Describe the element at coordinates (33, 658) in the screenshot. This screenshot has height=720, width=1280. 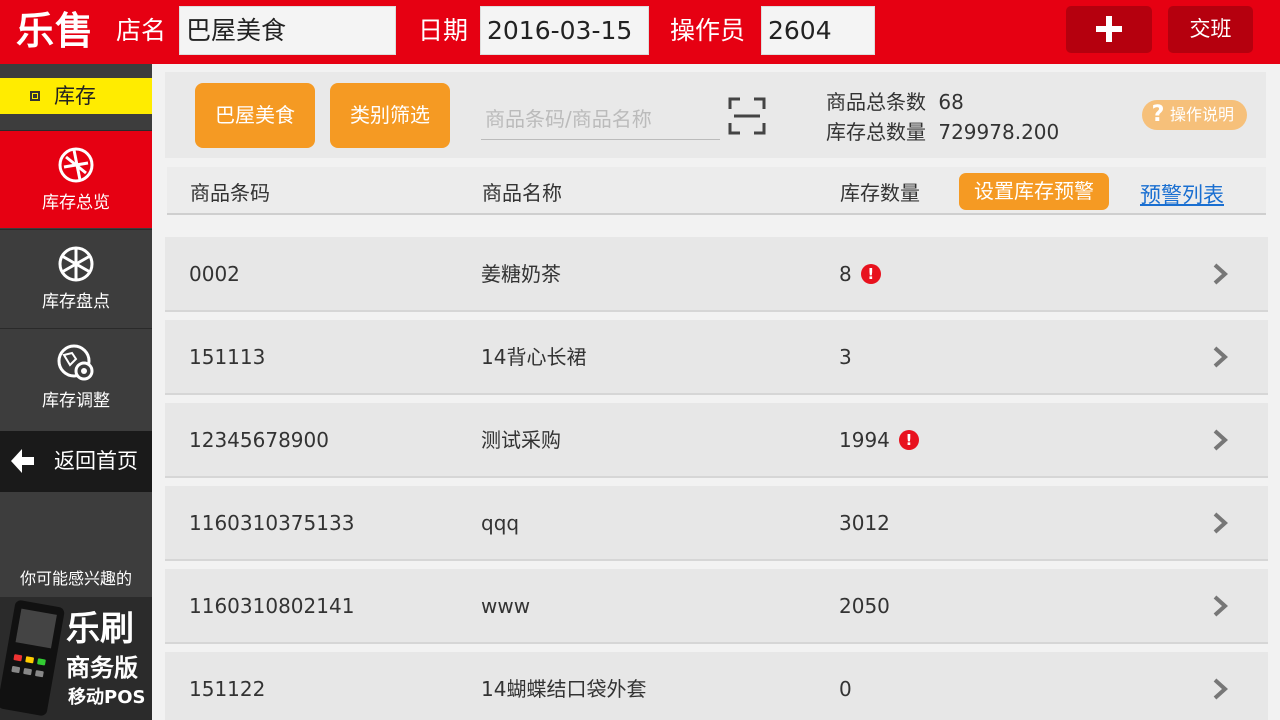
I see `pos-device-image` at that location.